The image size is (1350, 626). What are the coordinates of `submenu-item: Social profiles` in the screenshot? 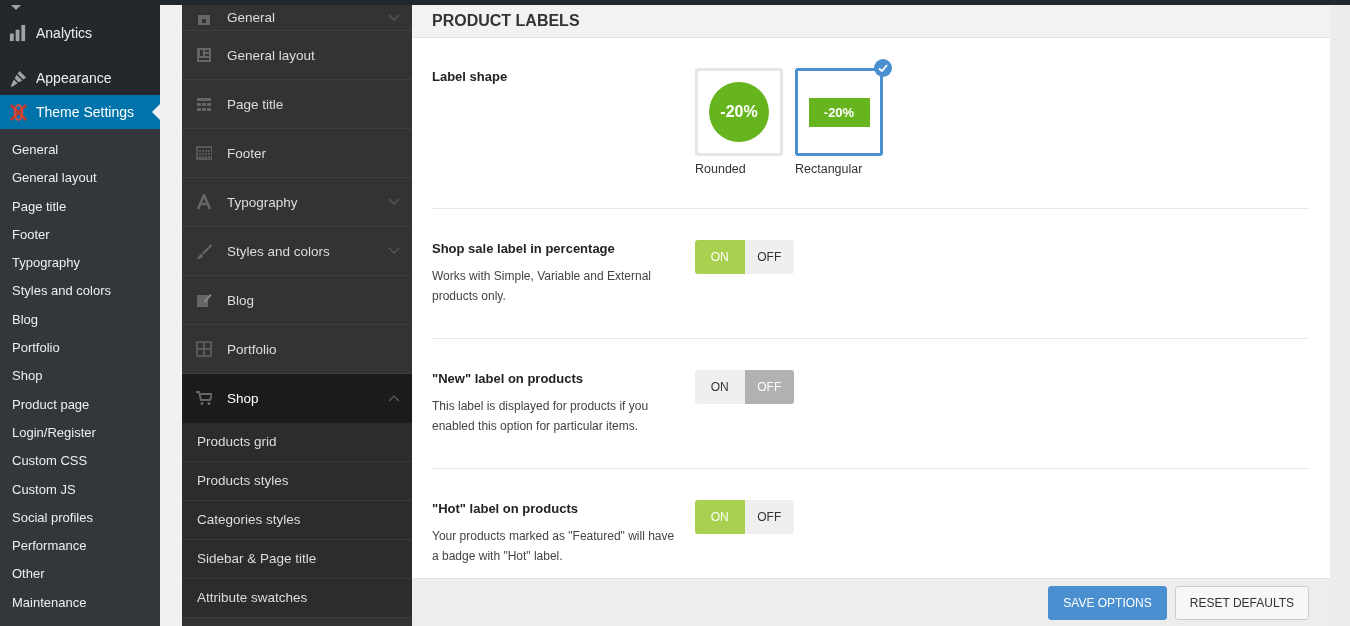 It's located at (80, 518).